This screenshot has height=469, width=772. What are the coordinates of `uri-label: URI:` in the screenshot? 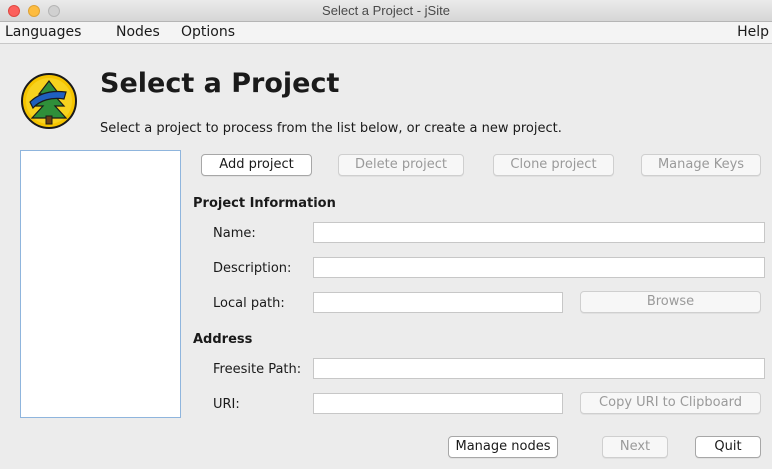 It's located at (226, 404).